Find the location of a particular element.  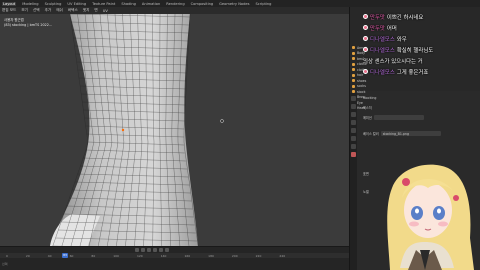

outliner-item: shoes is located at coordinates (367, 80).